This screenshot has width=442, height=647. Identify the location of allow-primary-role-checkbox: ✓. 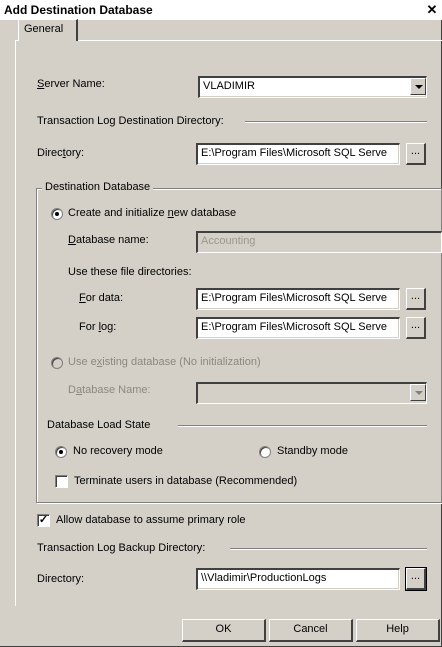
(43, 520).